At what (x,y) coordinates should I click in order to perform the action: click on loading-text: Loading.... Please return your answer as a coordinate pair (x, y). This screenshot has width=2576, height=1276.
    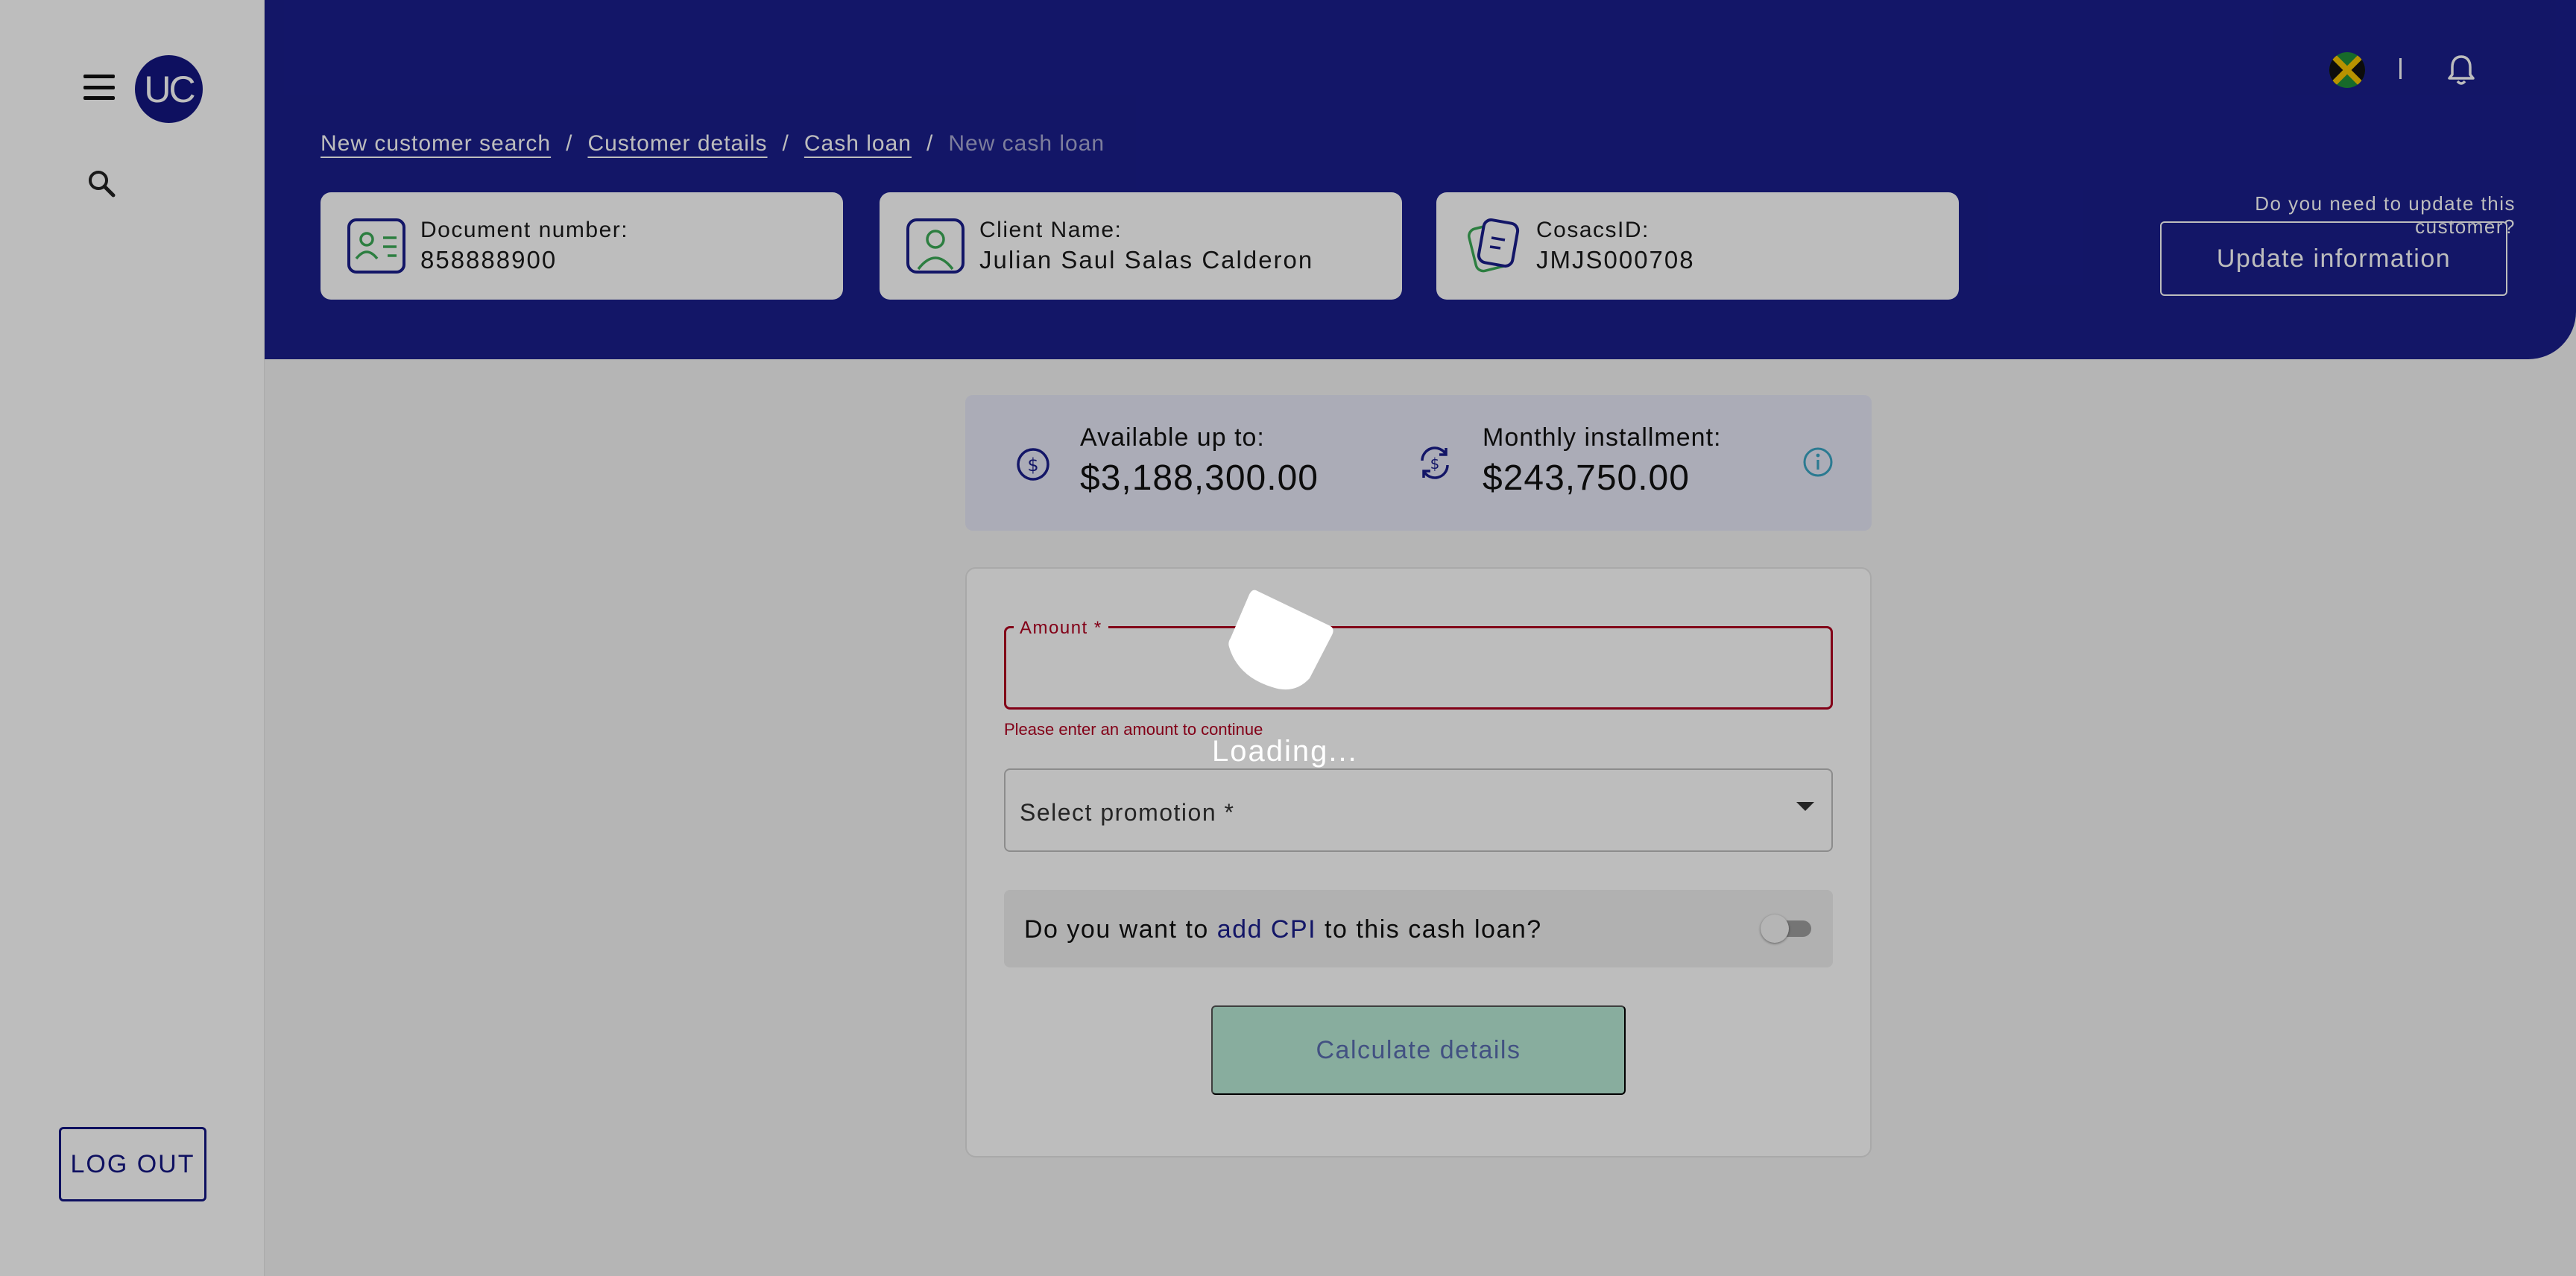
    Looking at the image, I should click on (1285, 751).